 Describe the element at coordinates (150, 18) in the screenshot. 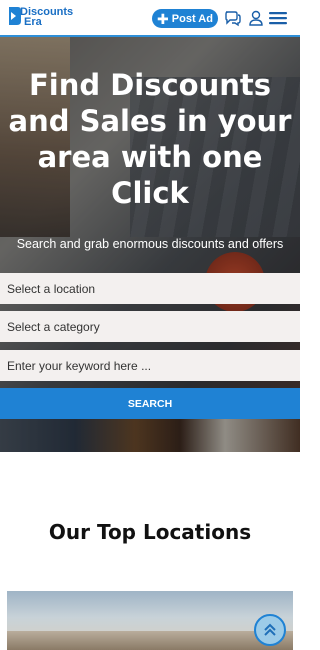

I see `top-header: Discounts Era ✚ Post Ad` at that location.